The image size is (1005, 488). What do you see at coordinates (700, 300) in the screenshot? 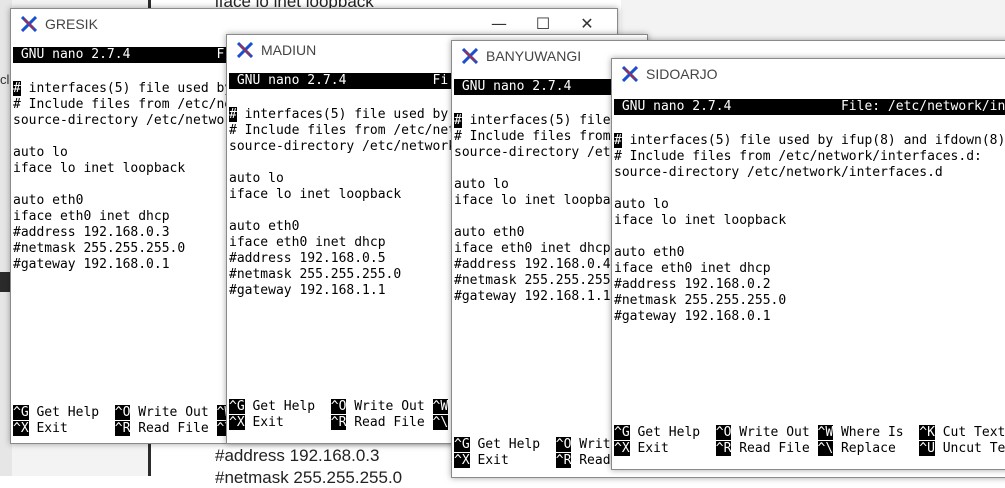
I see `editor-line: #netmask 255.255.255.0` at bounding box center [700, 300].